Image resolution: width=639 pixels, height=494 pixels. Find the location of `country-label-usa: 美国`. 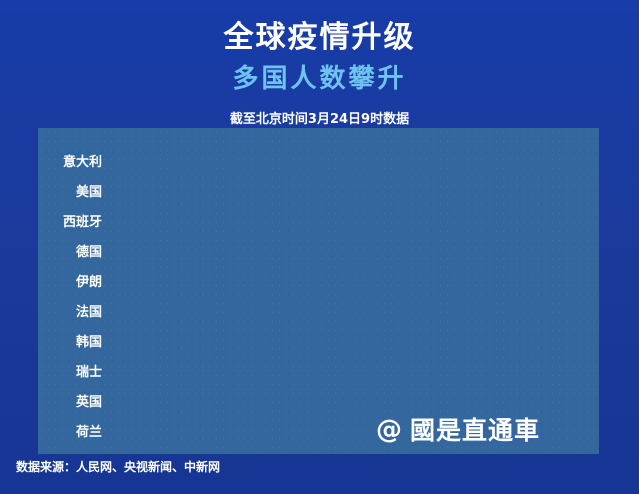

country-label-usa: 美国 is located at coordinates (88, 192).